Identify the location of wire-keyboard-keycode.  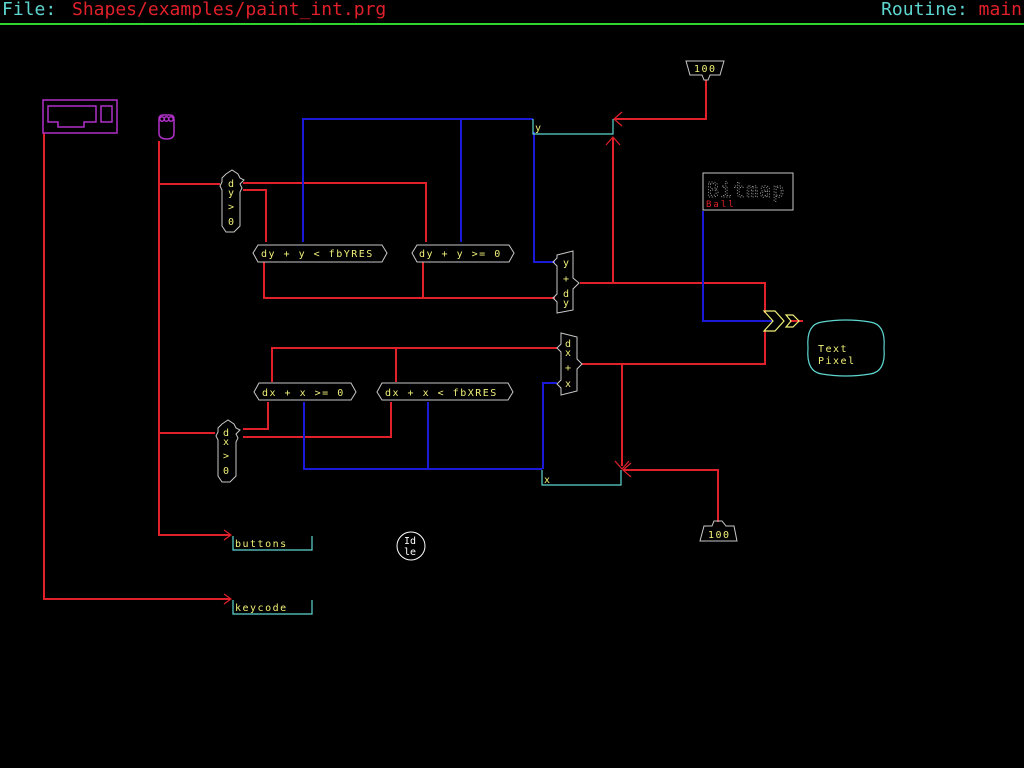
(136, 366).